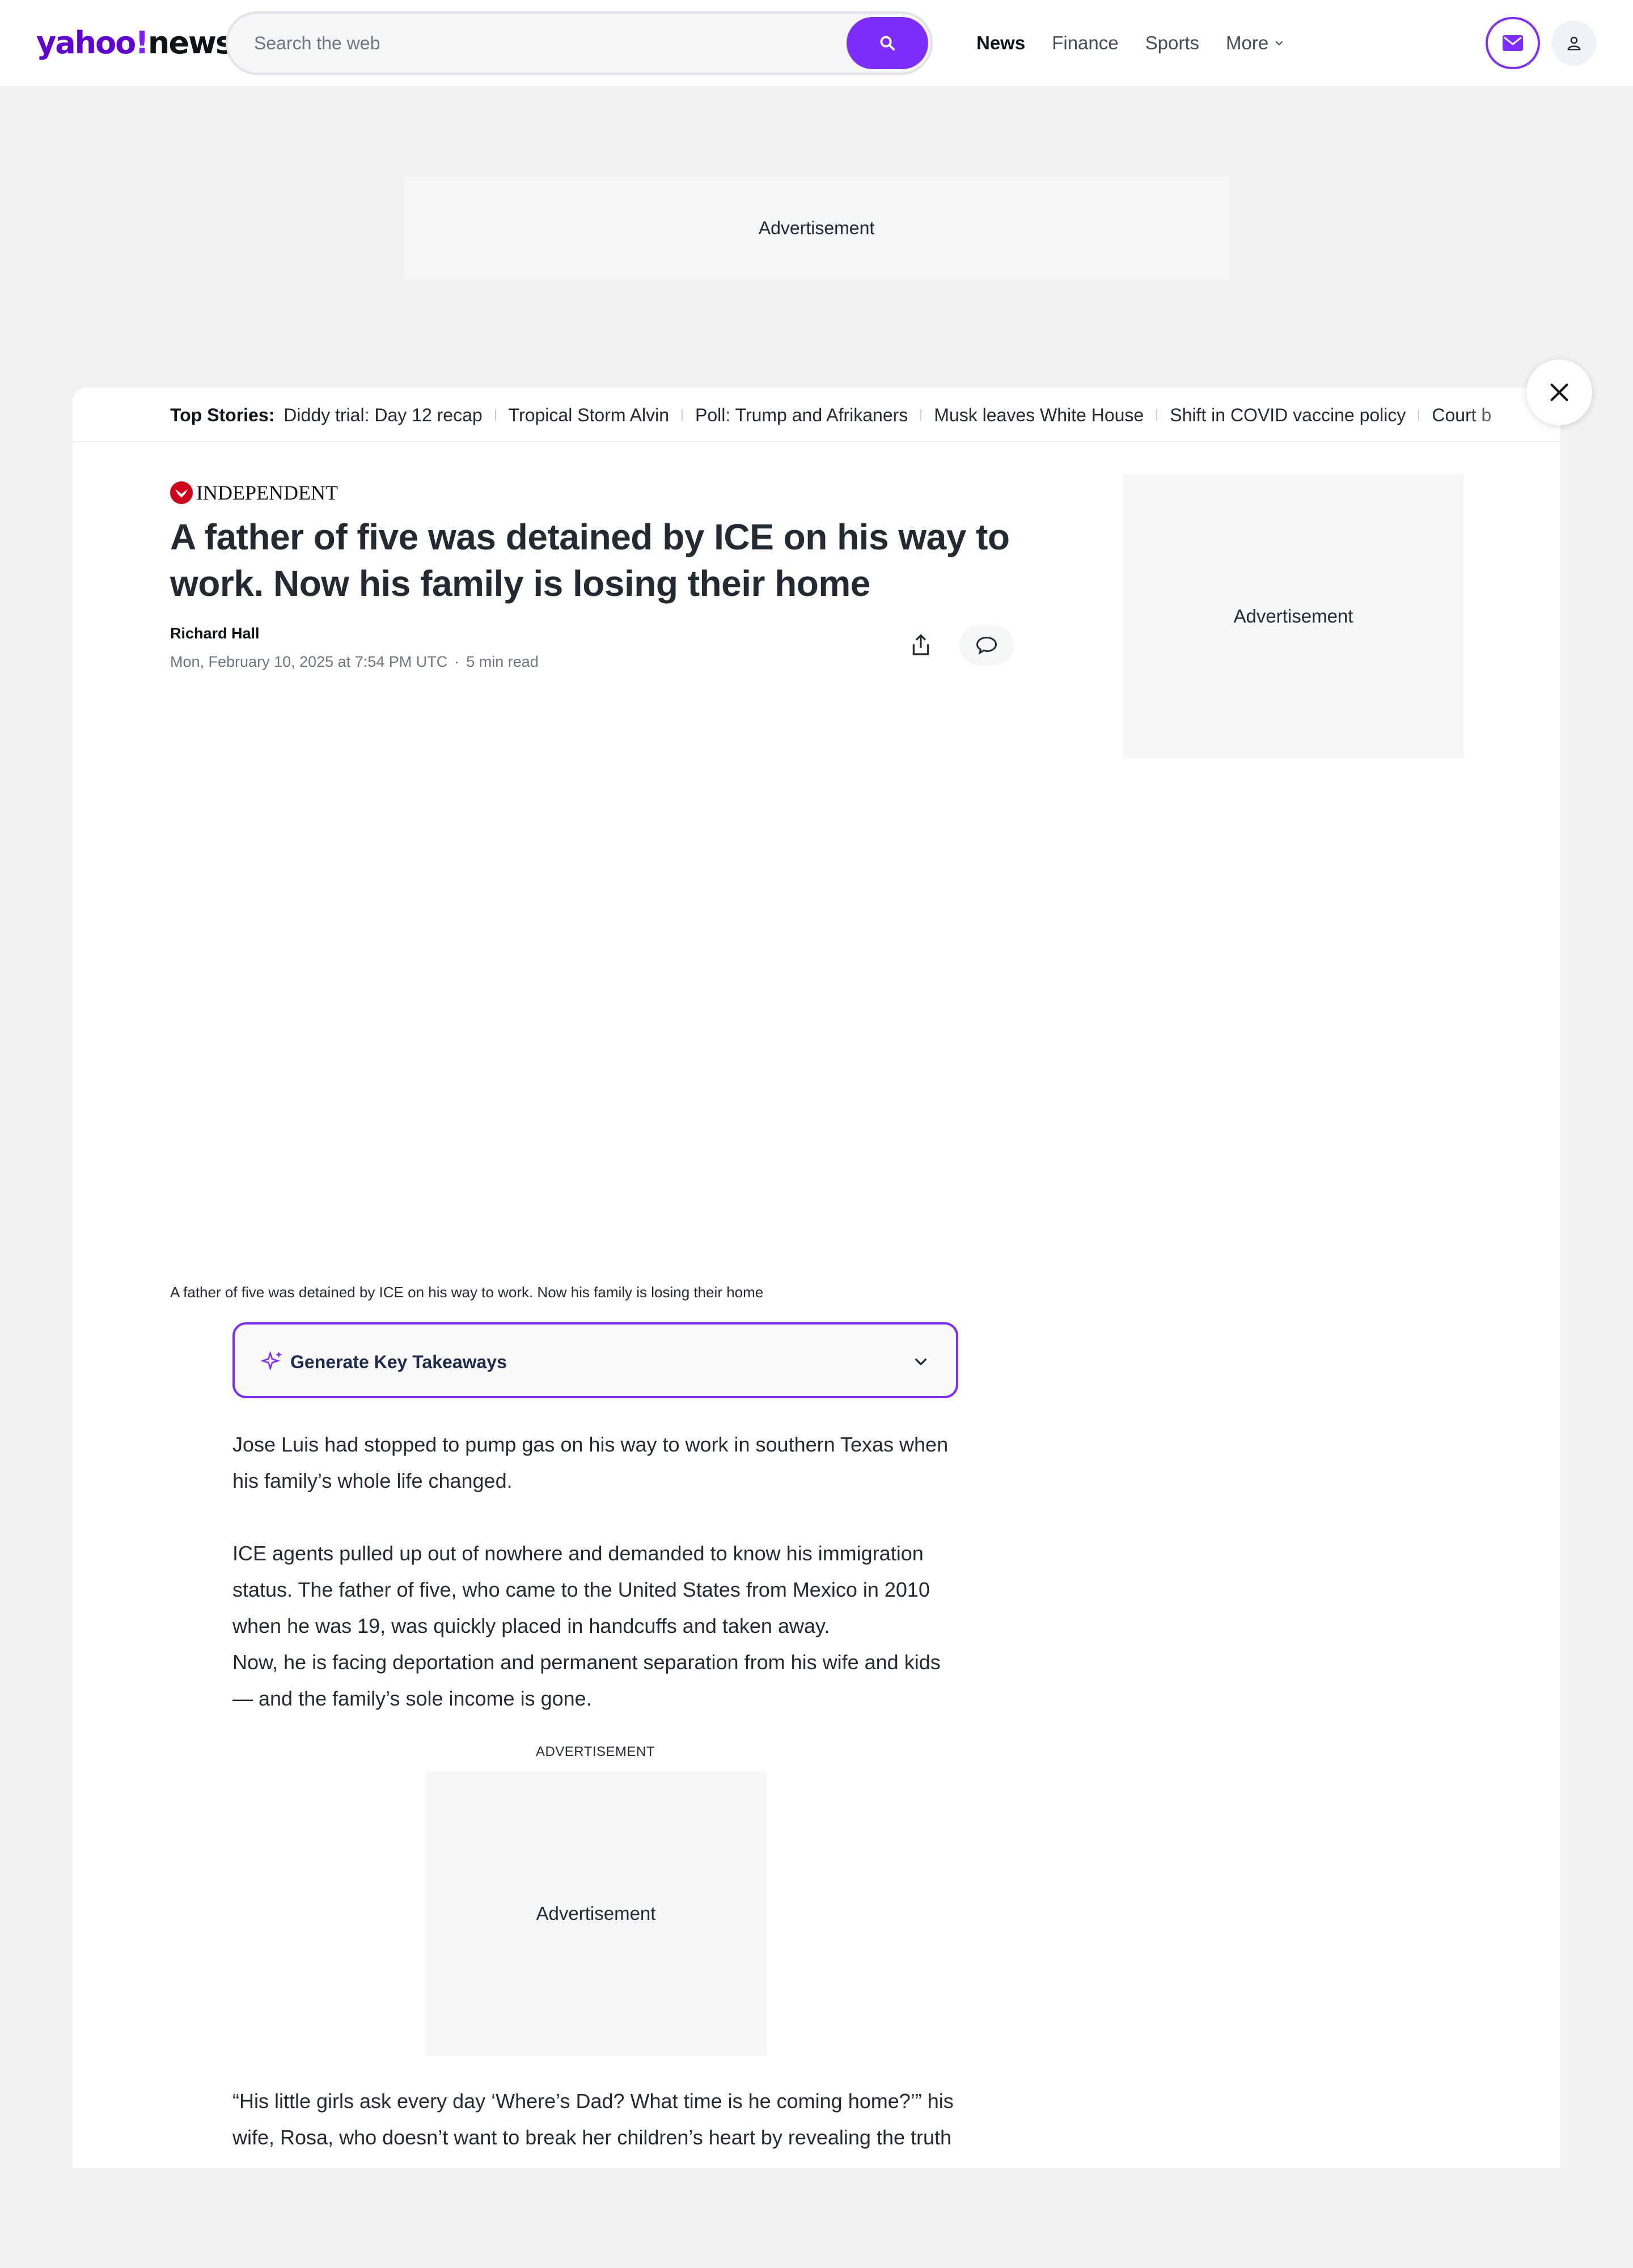  Describe the element at coordinates (190, 43) in the screenshot. I see `logo-news-text: news` at that location.